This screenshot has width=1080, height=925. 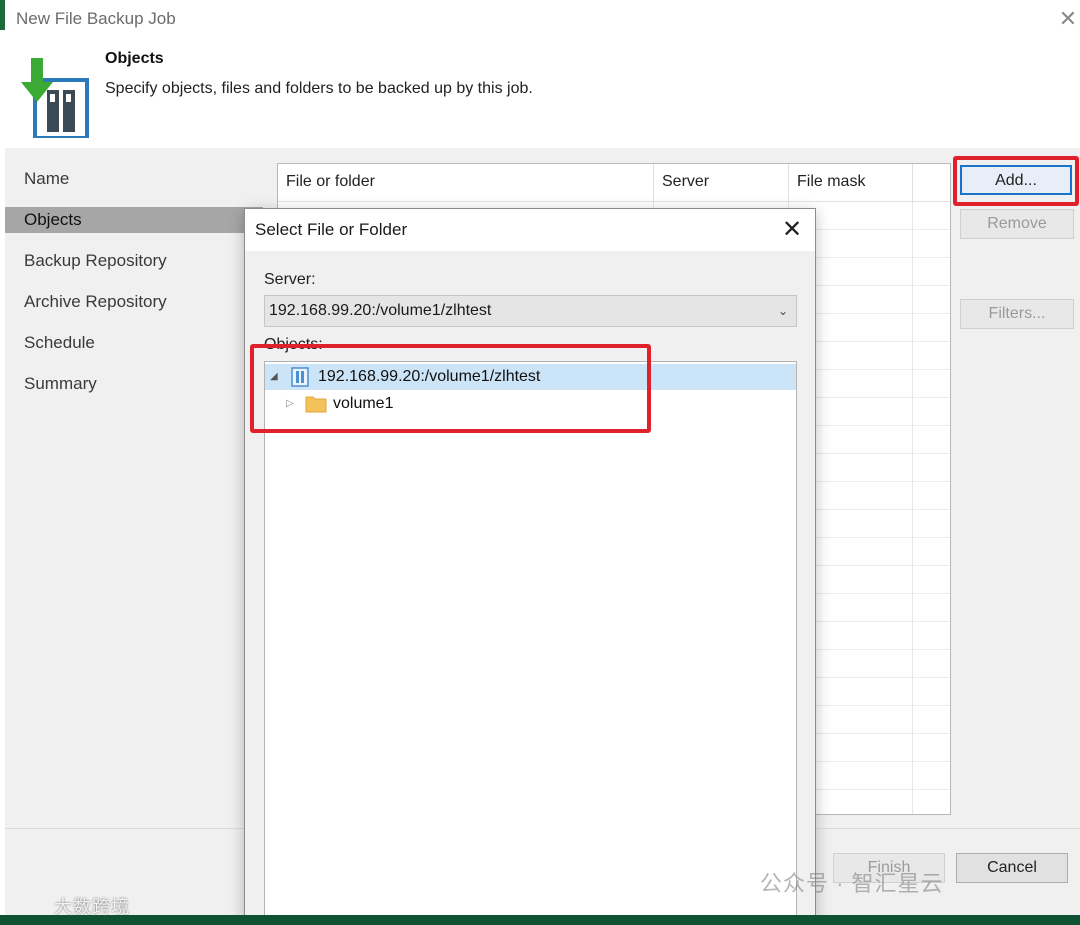 I want to click on collapse-triangle-icon: ◢, so click(x=274, y=377).